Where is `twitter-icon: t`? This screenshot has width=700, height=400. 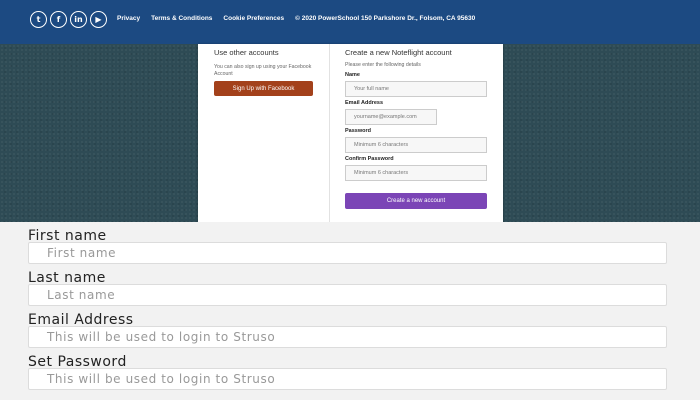 twitter-icon: t is located at coordinates (38, 19).